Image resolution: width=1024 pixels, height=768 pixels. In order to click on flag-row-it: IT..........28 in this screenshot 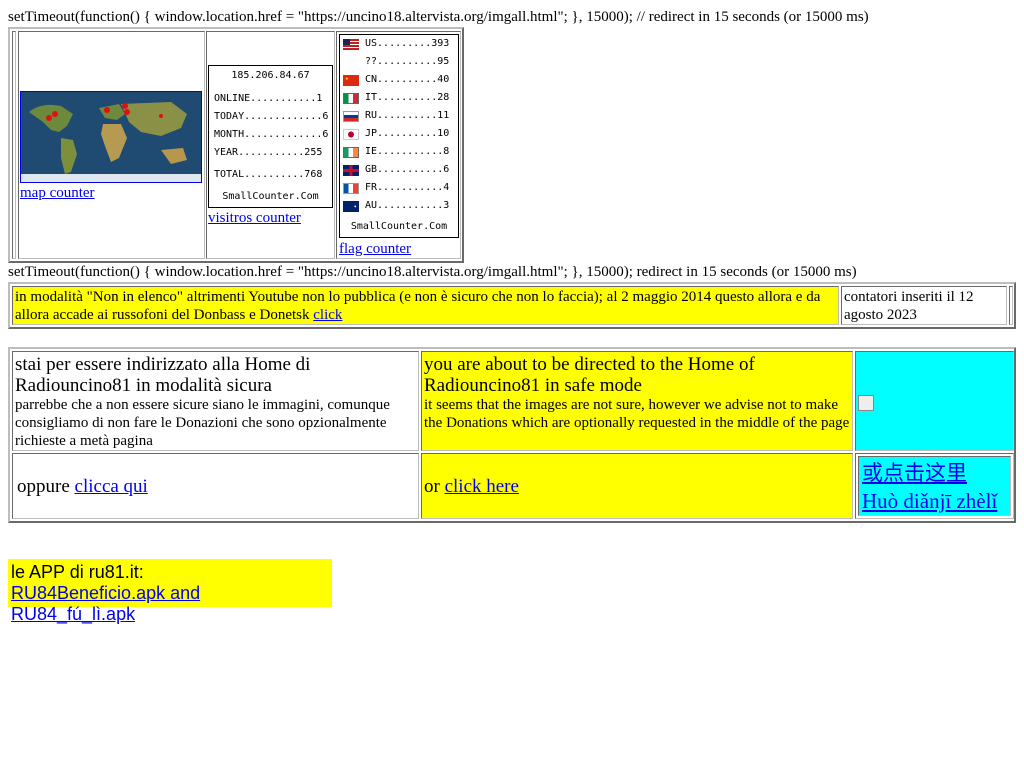, I will do `click(407, 97)`.